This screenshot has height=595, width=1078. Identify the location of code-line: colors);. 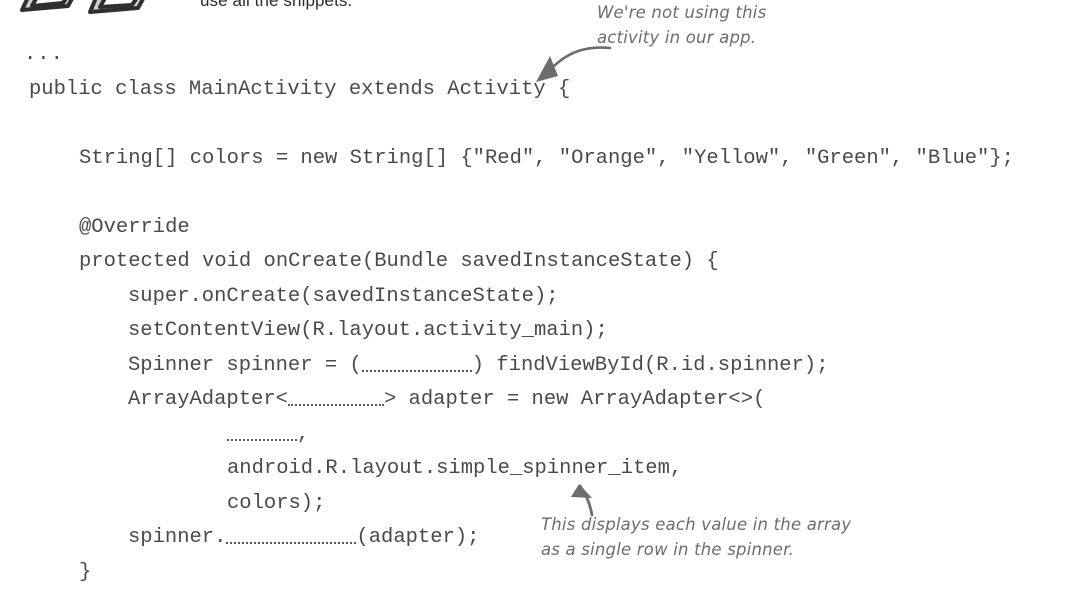
(276, 503).